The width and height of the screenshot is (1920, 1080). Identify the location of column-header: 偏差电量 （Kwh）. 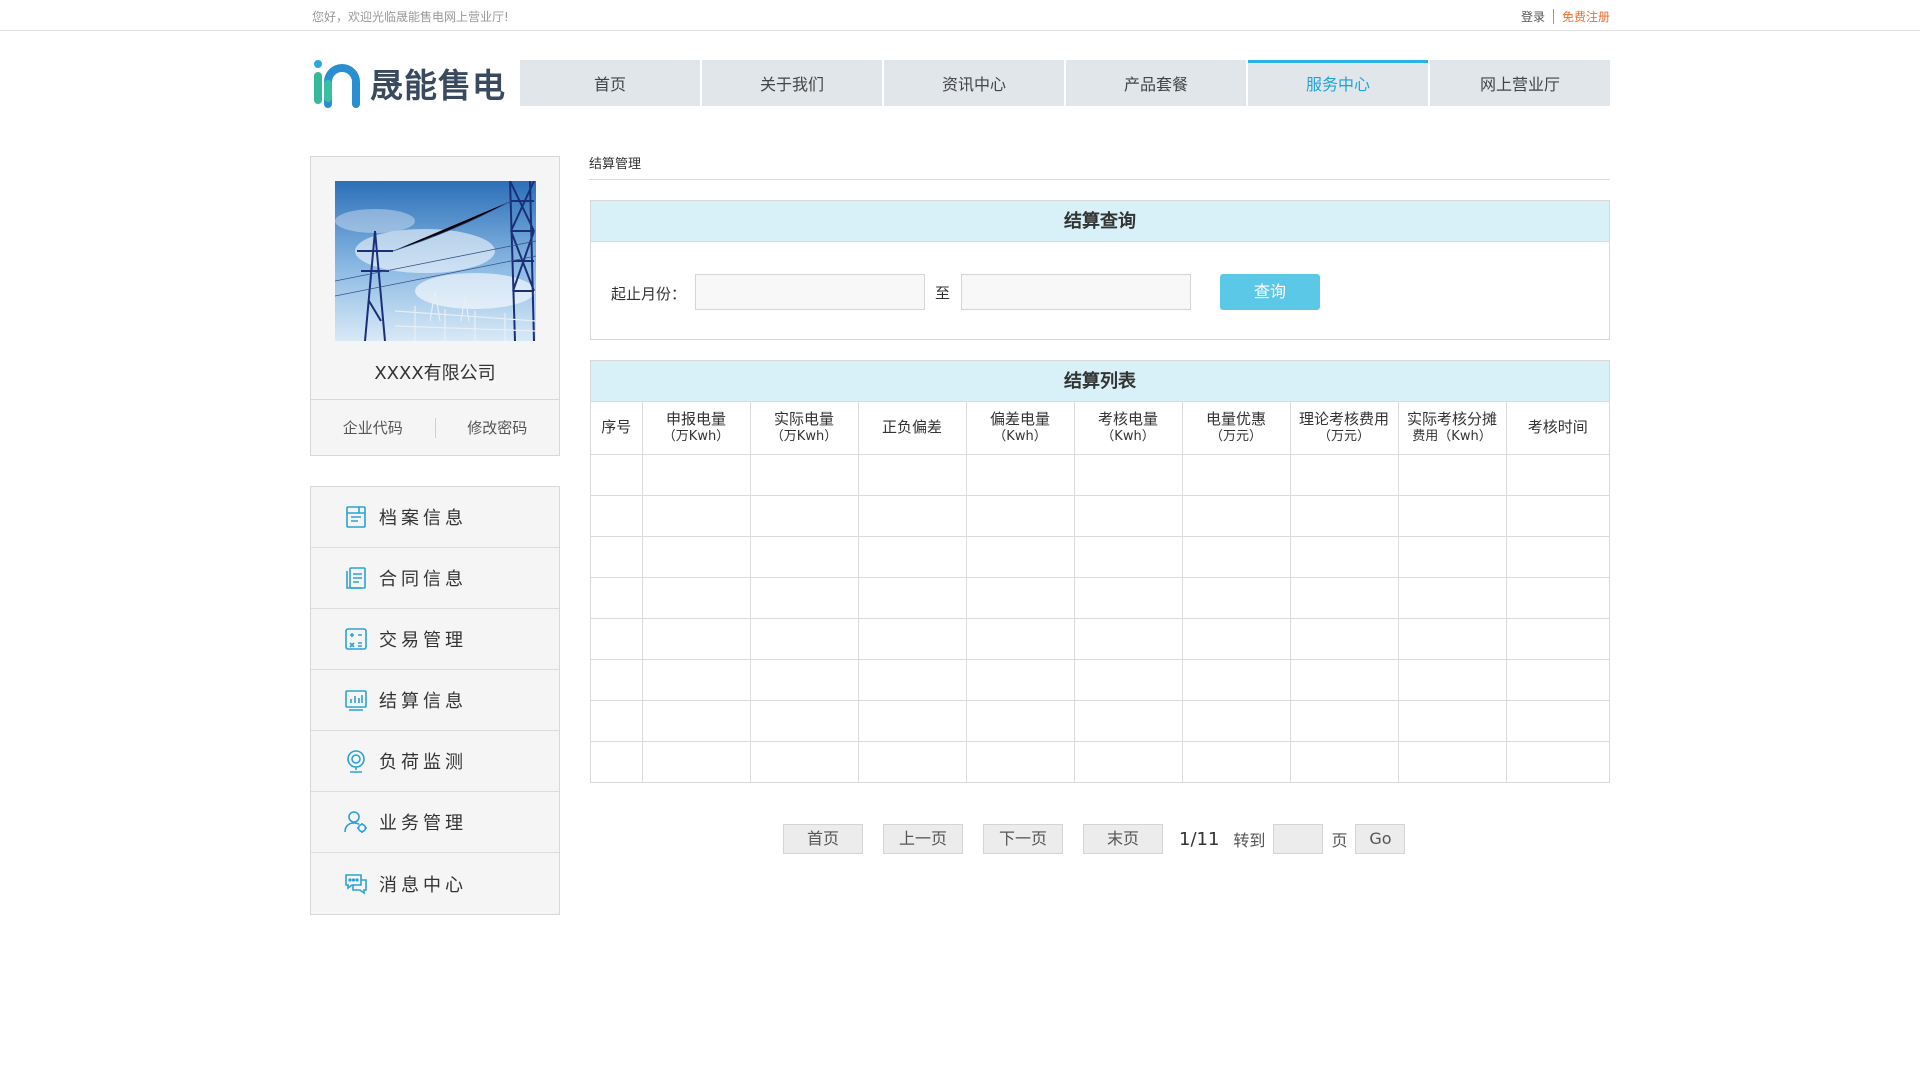
(1020, 428).